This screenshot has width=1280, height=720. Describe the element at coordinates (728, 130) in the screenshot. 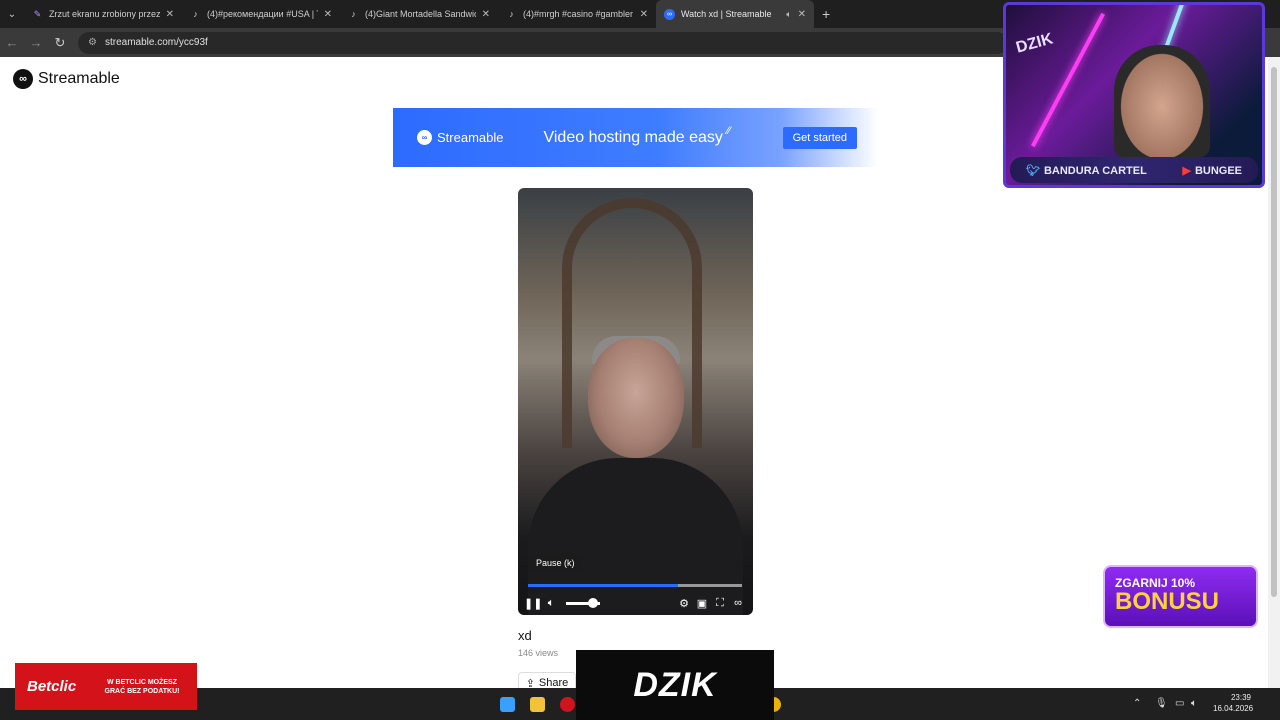

I see `sparkle-icon: ⁄⁄` at that location.